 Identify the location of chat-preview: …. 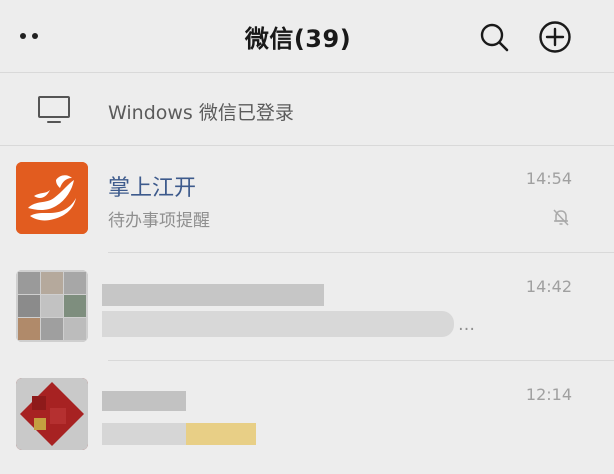
(466, 325).